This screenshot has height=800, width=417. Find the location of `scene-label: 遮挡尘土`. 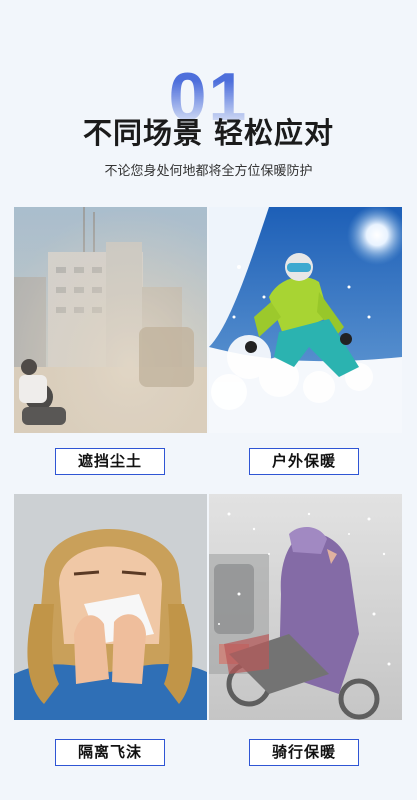

scene-label: 遮挡尘土 is located at coordinates (110, 461).